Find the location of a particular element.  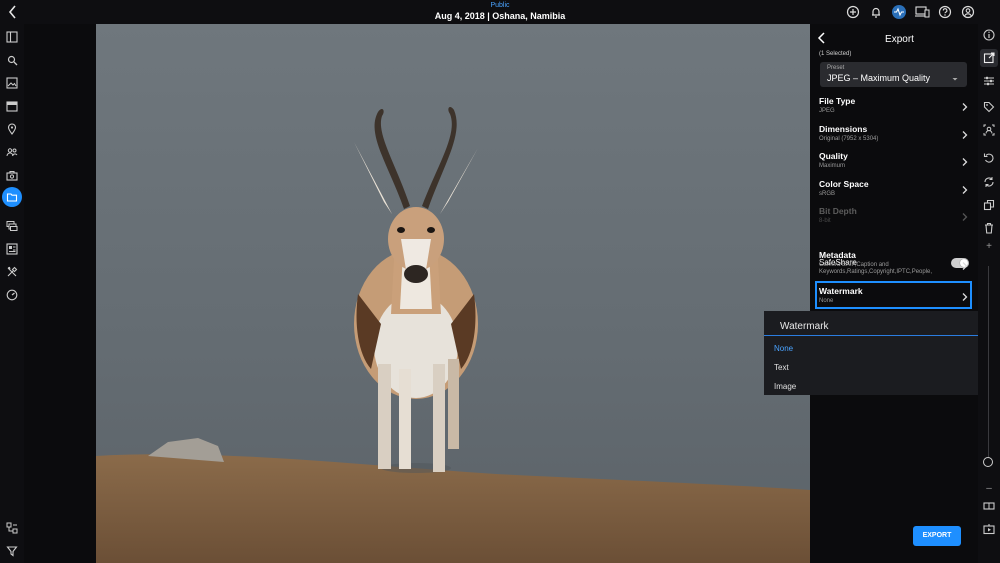

sync-icon is located at coordinates (989, 182).